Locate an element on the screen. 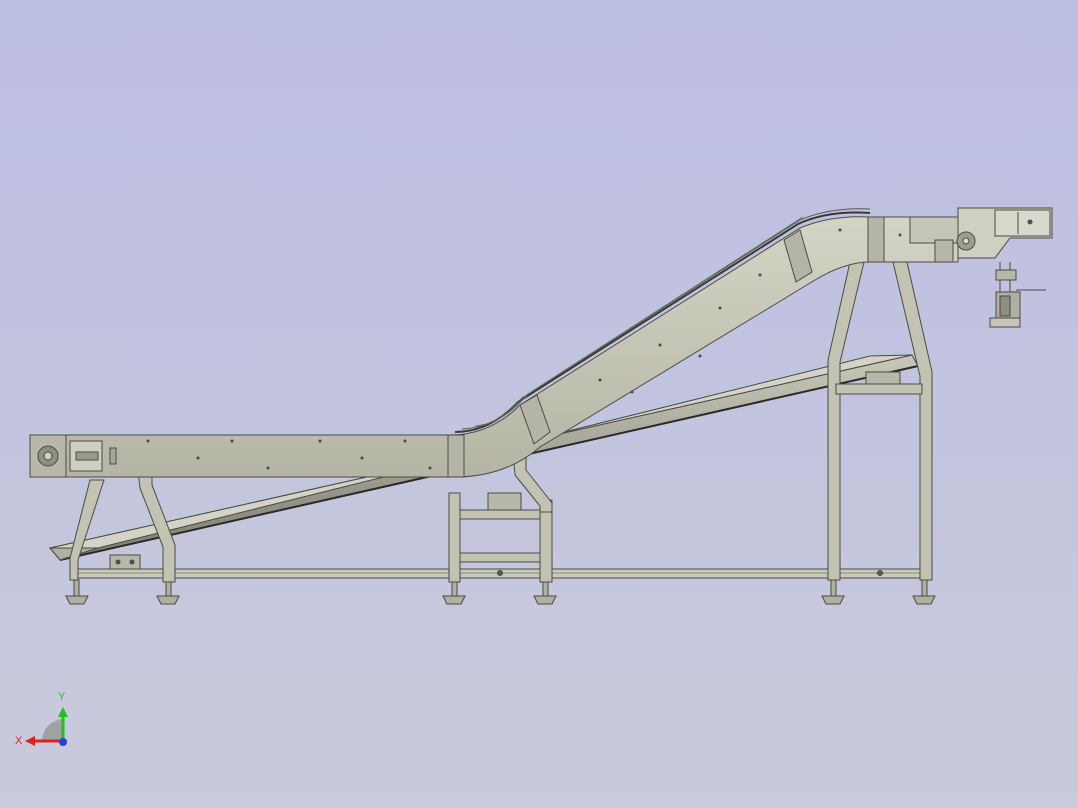 The image size is (1078, 808). hanging-sensor is located at coordinates (1017, 295).